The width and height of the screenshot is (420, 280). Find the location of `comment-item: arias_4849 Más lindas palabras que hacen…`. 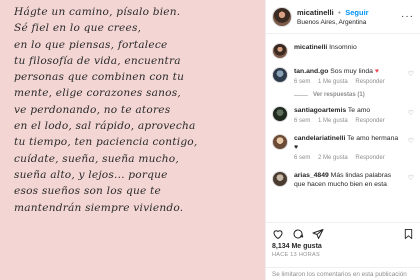

comment-item: arias_4849 Más lindas palabras que hacen… is located at coordinates (343, 180).